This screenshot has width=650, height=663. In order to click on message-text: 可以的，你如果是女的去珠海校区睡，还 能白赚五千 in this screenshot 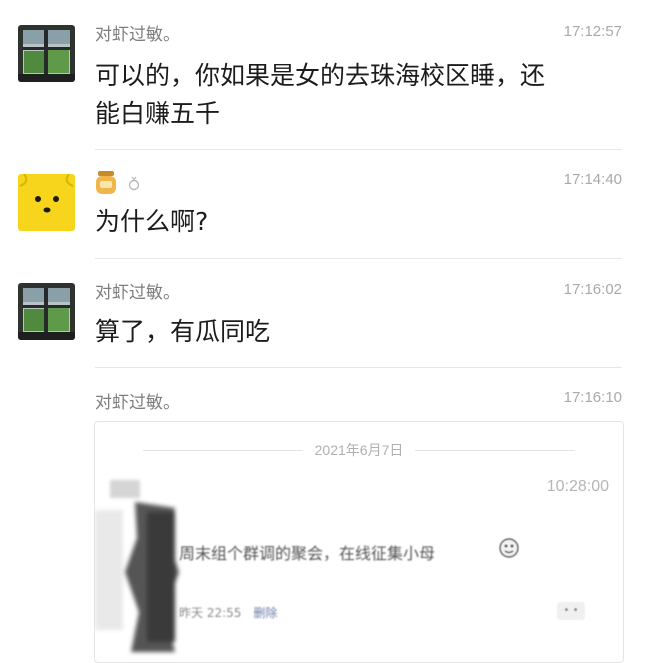, I will do `click(355, 95)`.